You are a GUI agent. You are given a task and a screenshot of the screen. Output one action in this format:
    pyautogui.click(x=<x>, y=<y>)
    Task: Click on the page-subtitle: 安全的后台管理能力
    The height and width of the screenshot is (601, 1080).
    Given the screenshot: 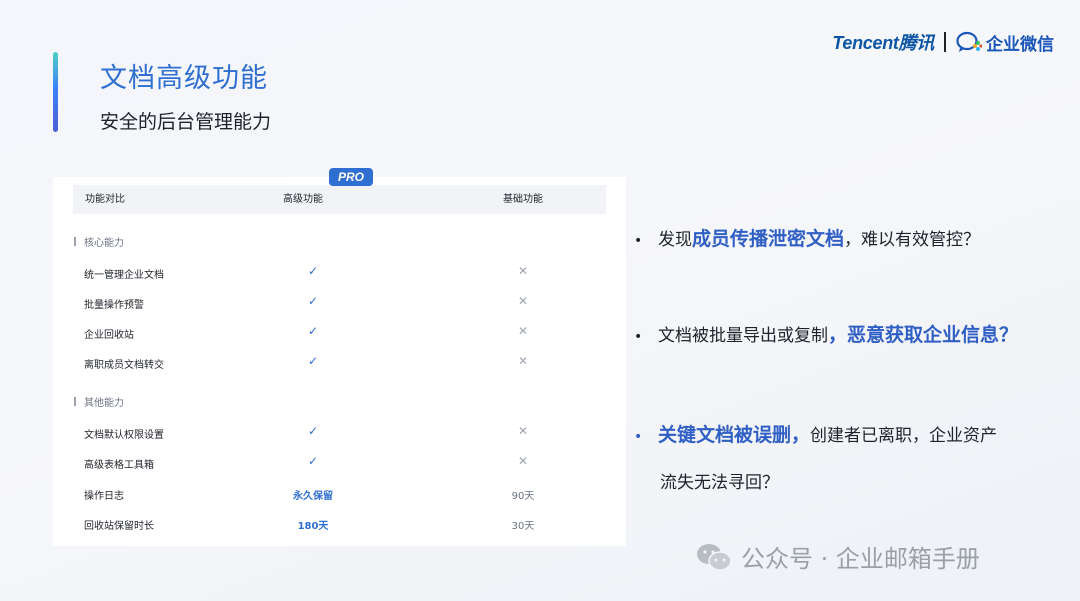 What is the action you would take?
    pyautogui.click(x=186, y=122)
    